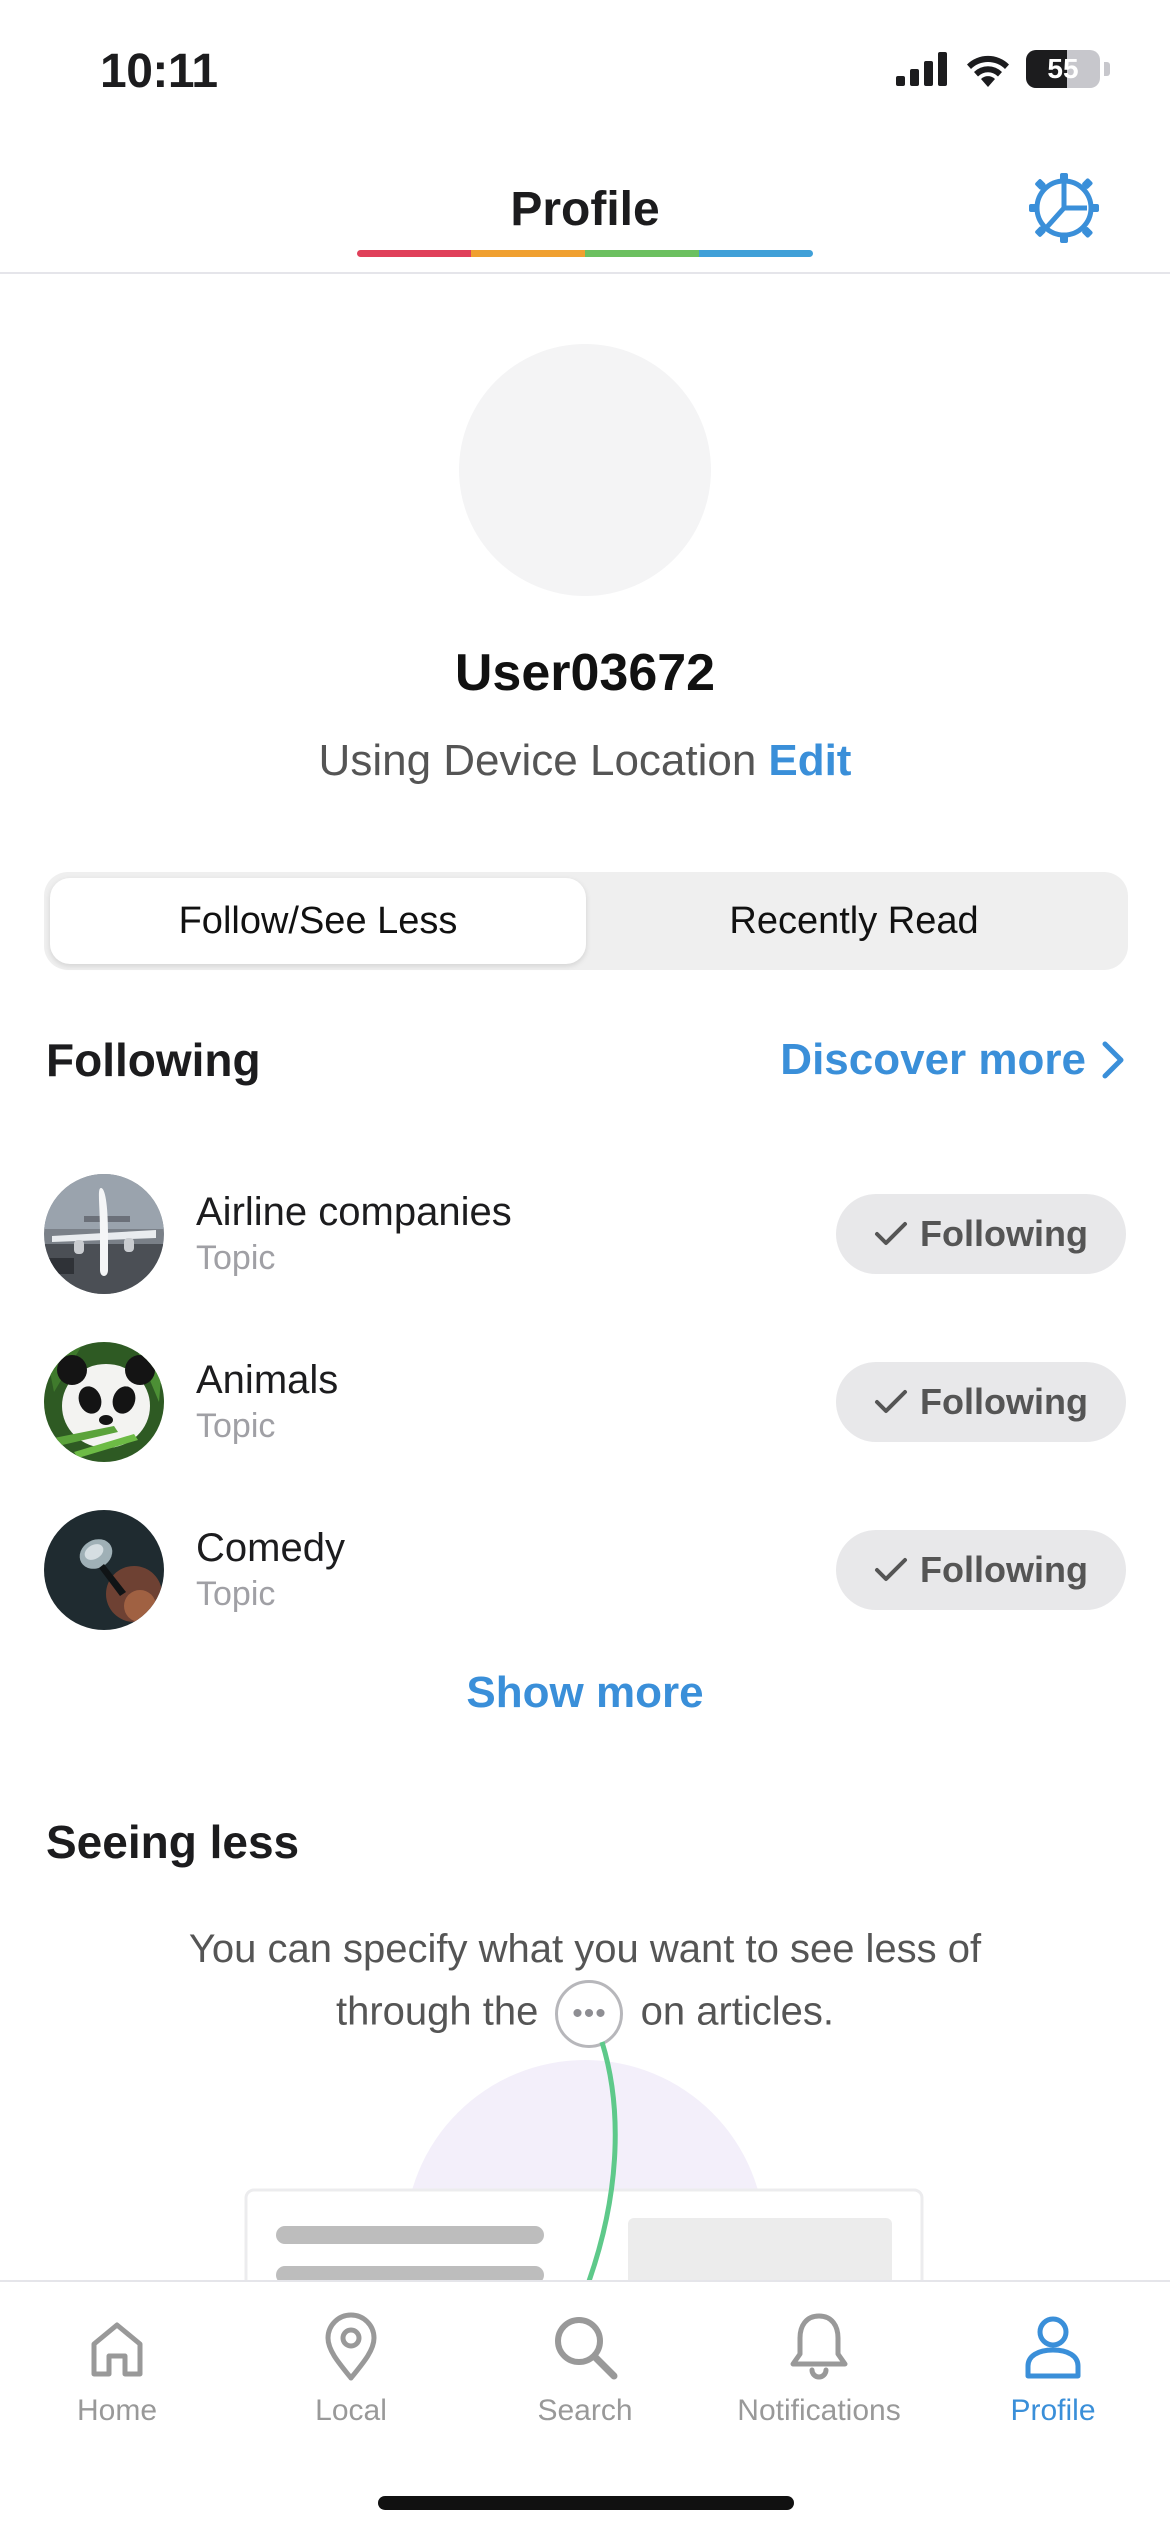 The image size is (1170, 2532). I want to click on location-text: Using Device Location, so click(537, 760).